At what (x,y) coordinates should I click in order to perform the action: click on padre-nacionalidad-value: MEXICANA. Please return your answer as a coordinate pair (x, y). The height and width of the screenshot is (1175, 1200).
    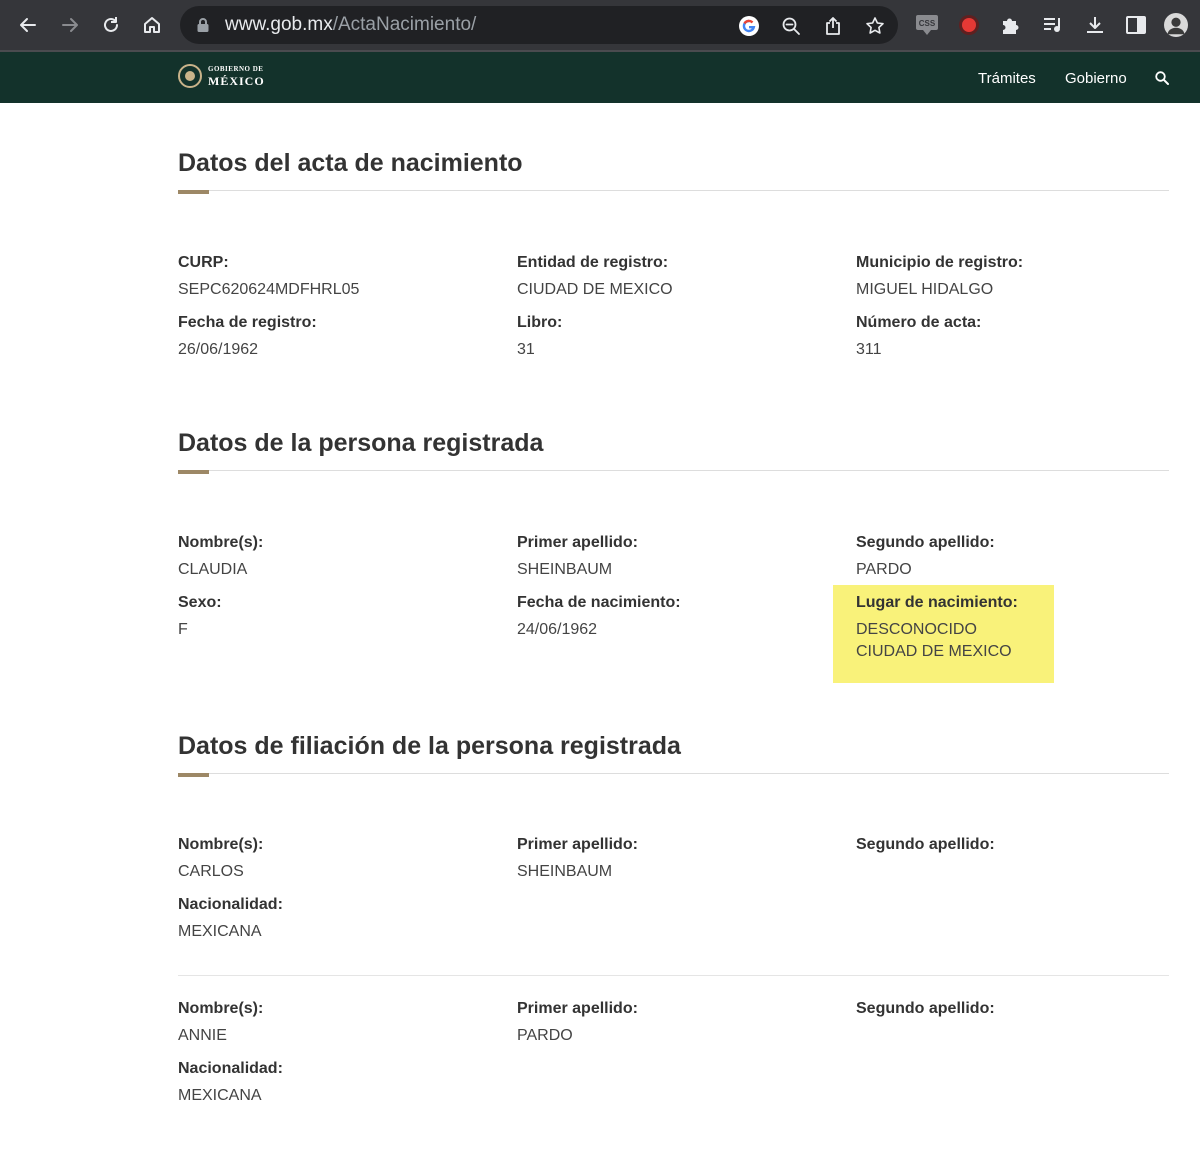
    Looking at the image, I should click on (220, 931).